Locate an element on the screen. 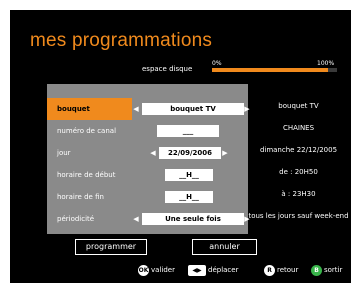 Image resolution: width=361 pixels, height=293 pixels. validate-label: valider is located at coordinates (163, 270).